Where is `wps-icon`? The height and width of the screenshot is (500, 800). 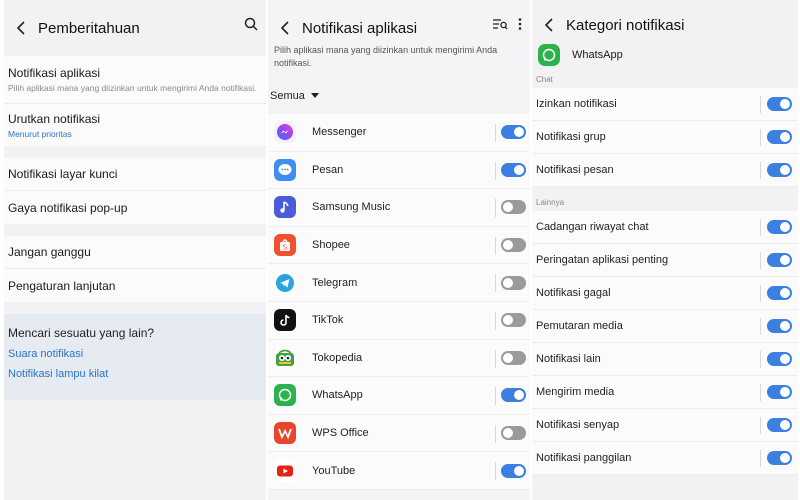 wps-icon is located at coordinates (285, 433).